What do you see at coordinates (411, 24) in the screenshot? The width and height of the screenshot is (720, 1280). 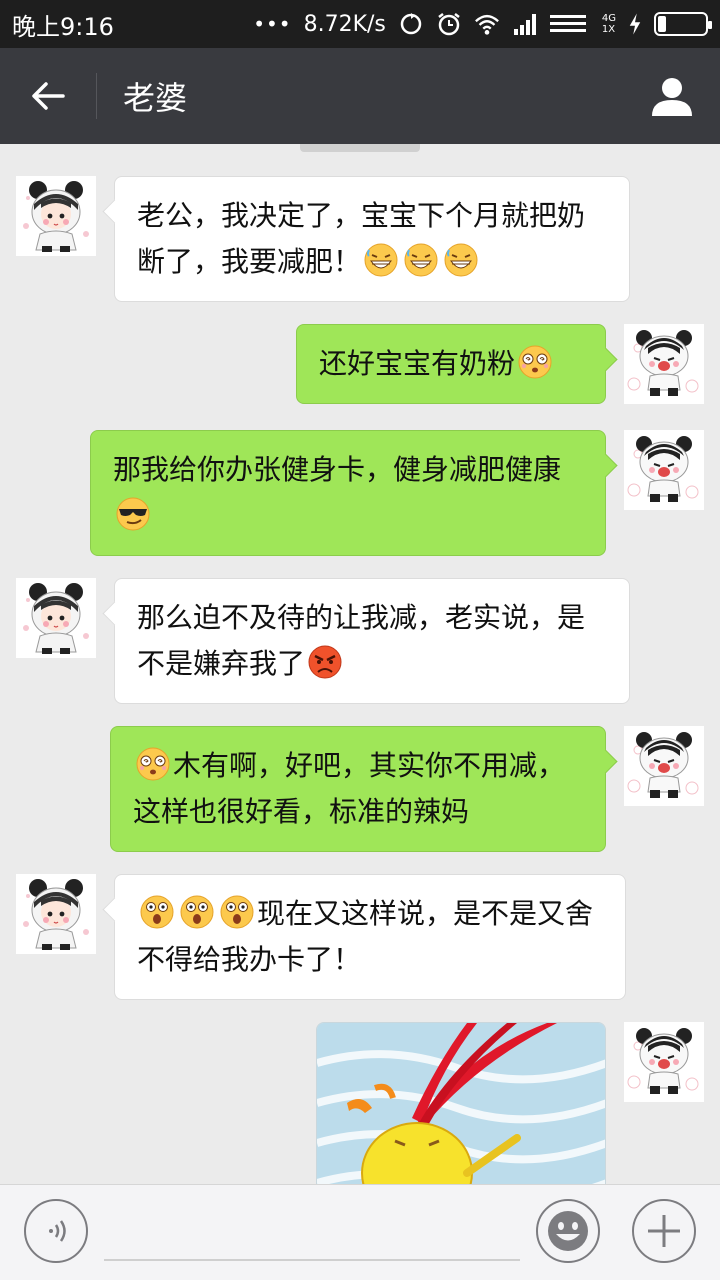 I see `sync-icon` at bounding box center [411, 24].